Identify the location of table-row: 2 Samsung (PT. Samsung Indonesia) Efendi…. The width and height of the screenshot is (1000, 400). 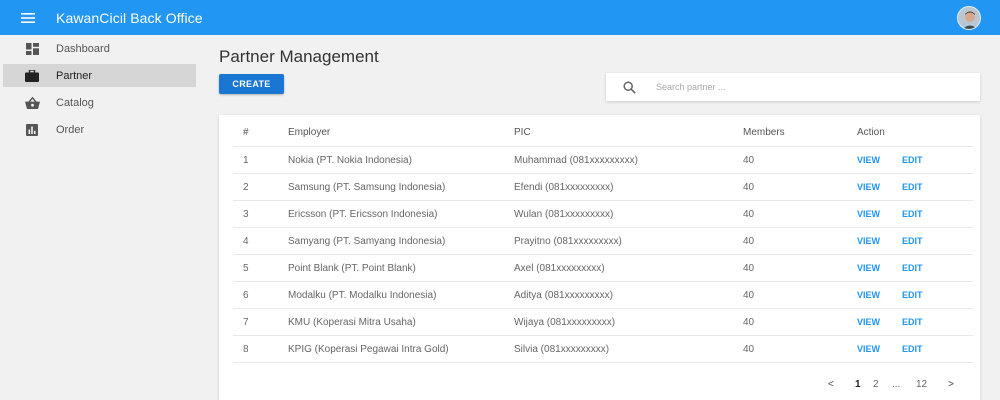
(603, 186).